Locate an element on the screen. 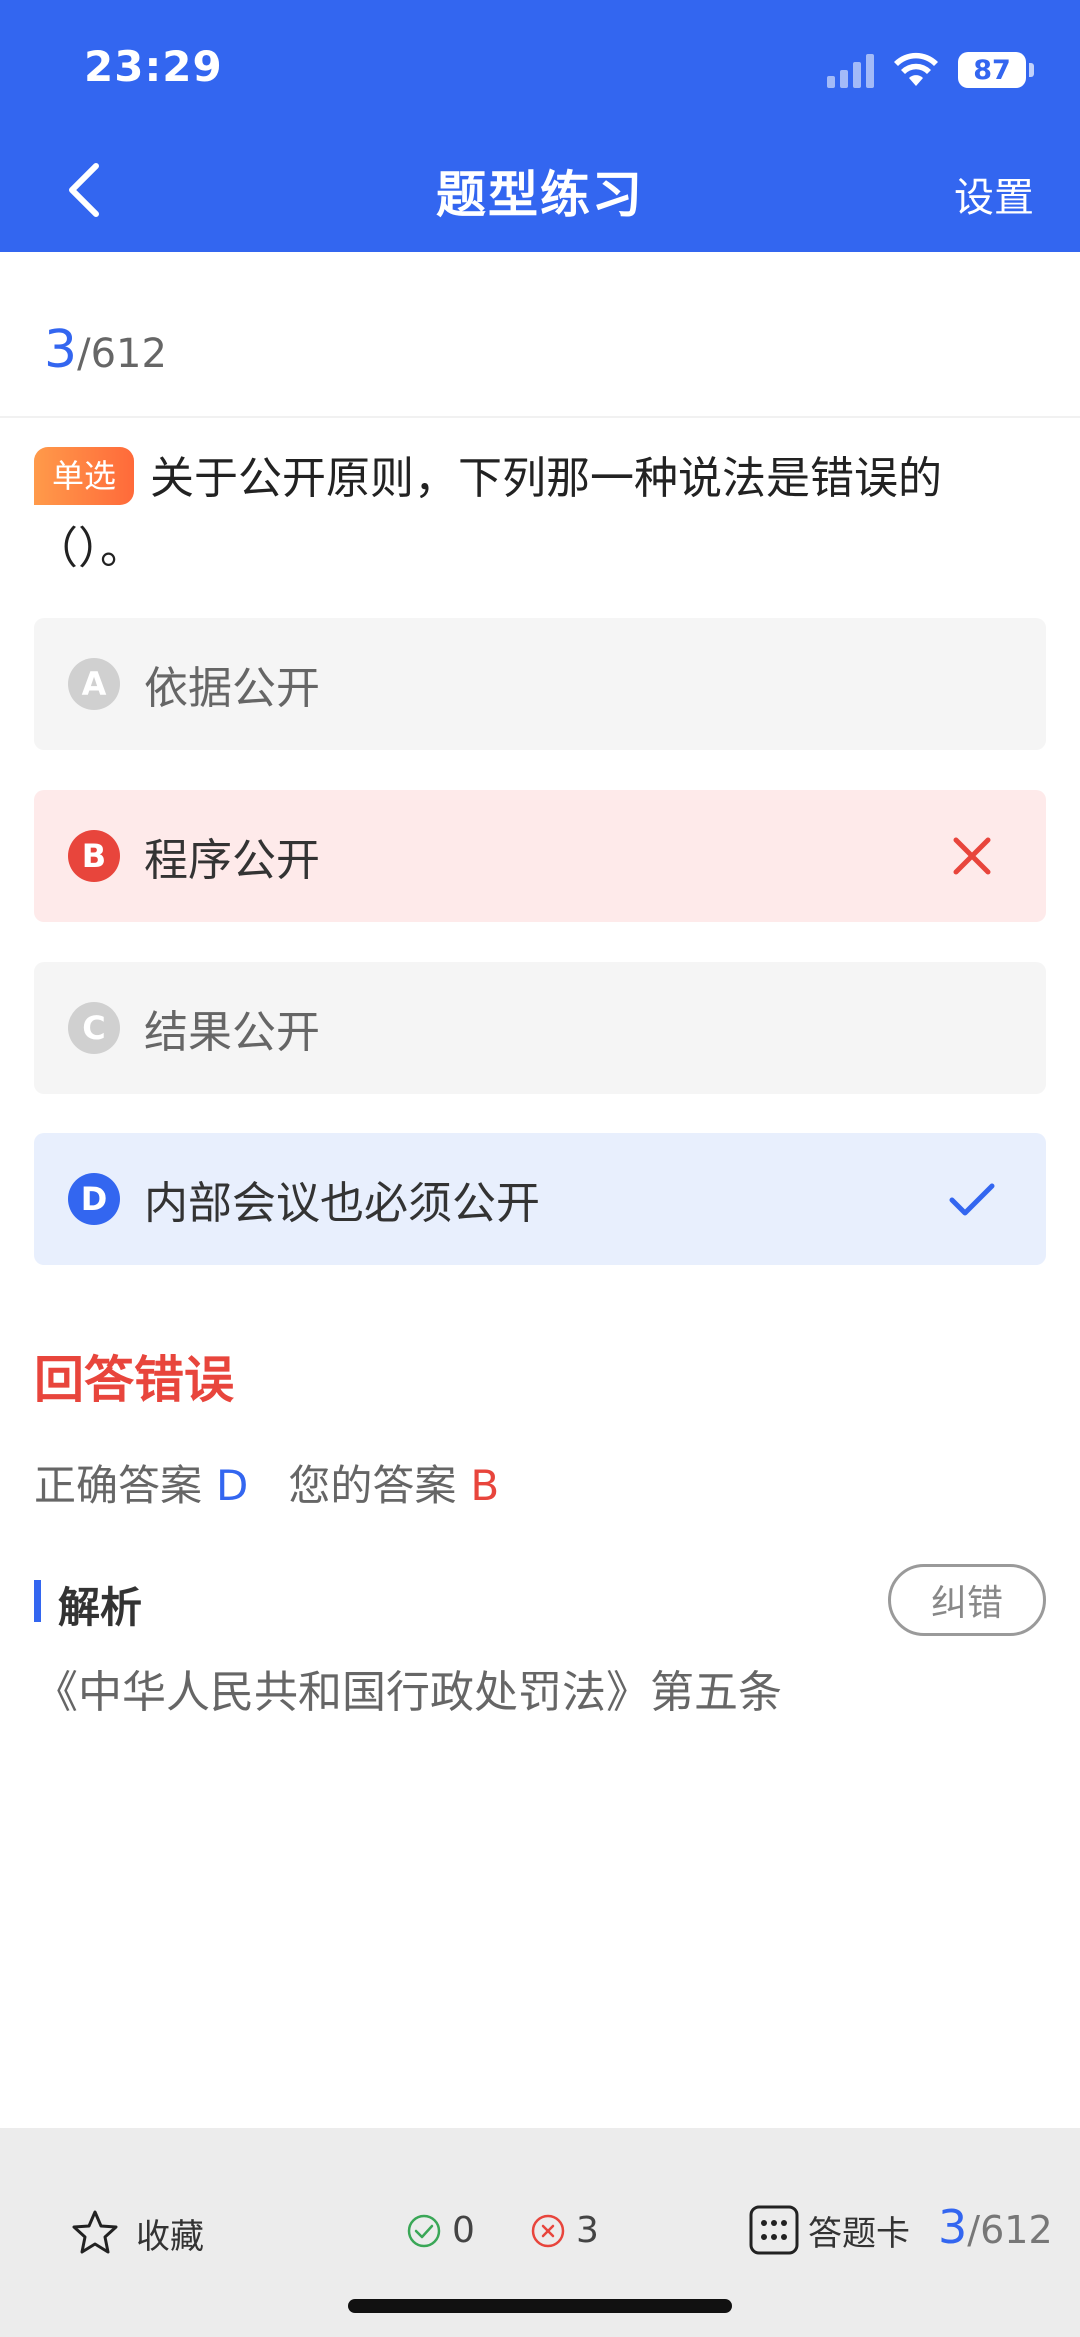 Image resolution: width=1080 pixels, height=2337 pixels. your-answer-label: 您的答案 is located at coordinates (372, 1485).